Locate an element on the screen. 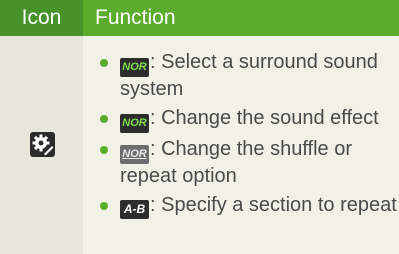 This screenshot has width=399, height=254. header-icon-column: Icon is located at coordinates (41, 18).